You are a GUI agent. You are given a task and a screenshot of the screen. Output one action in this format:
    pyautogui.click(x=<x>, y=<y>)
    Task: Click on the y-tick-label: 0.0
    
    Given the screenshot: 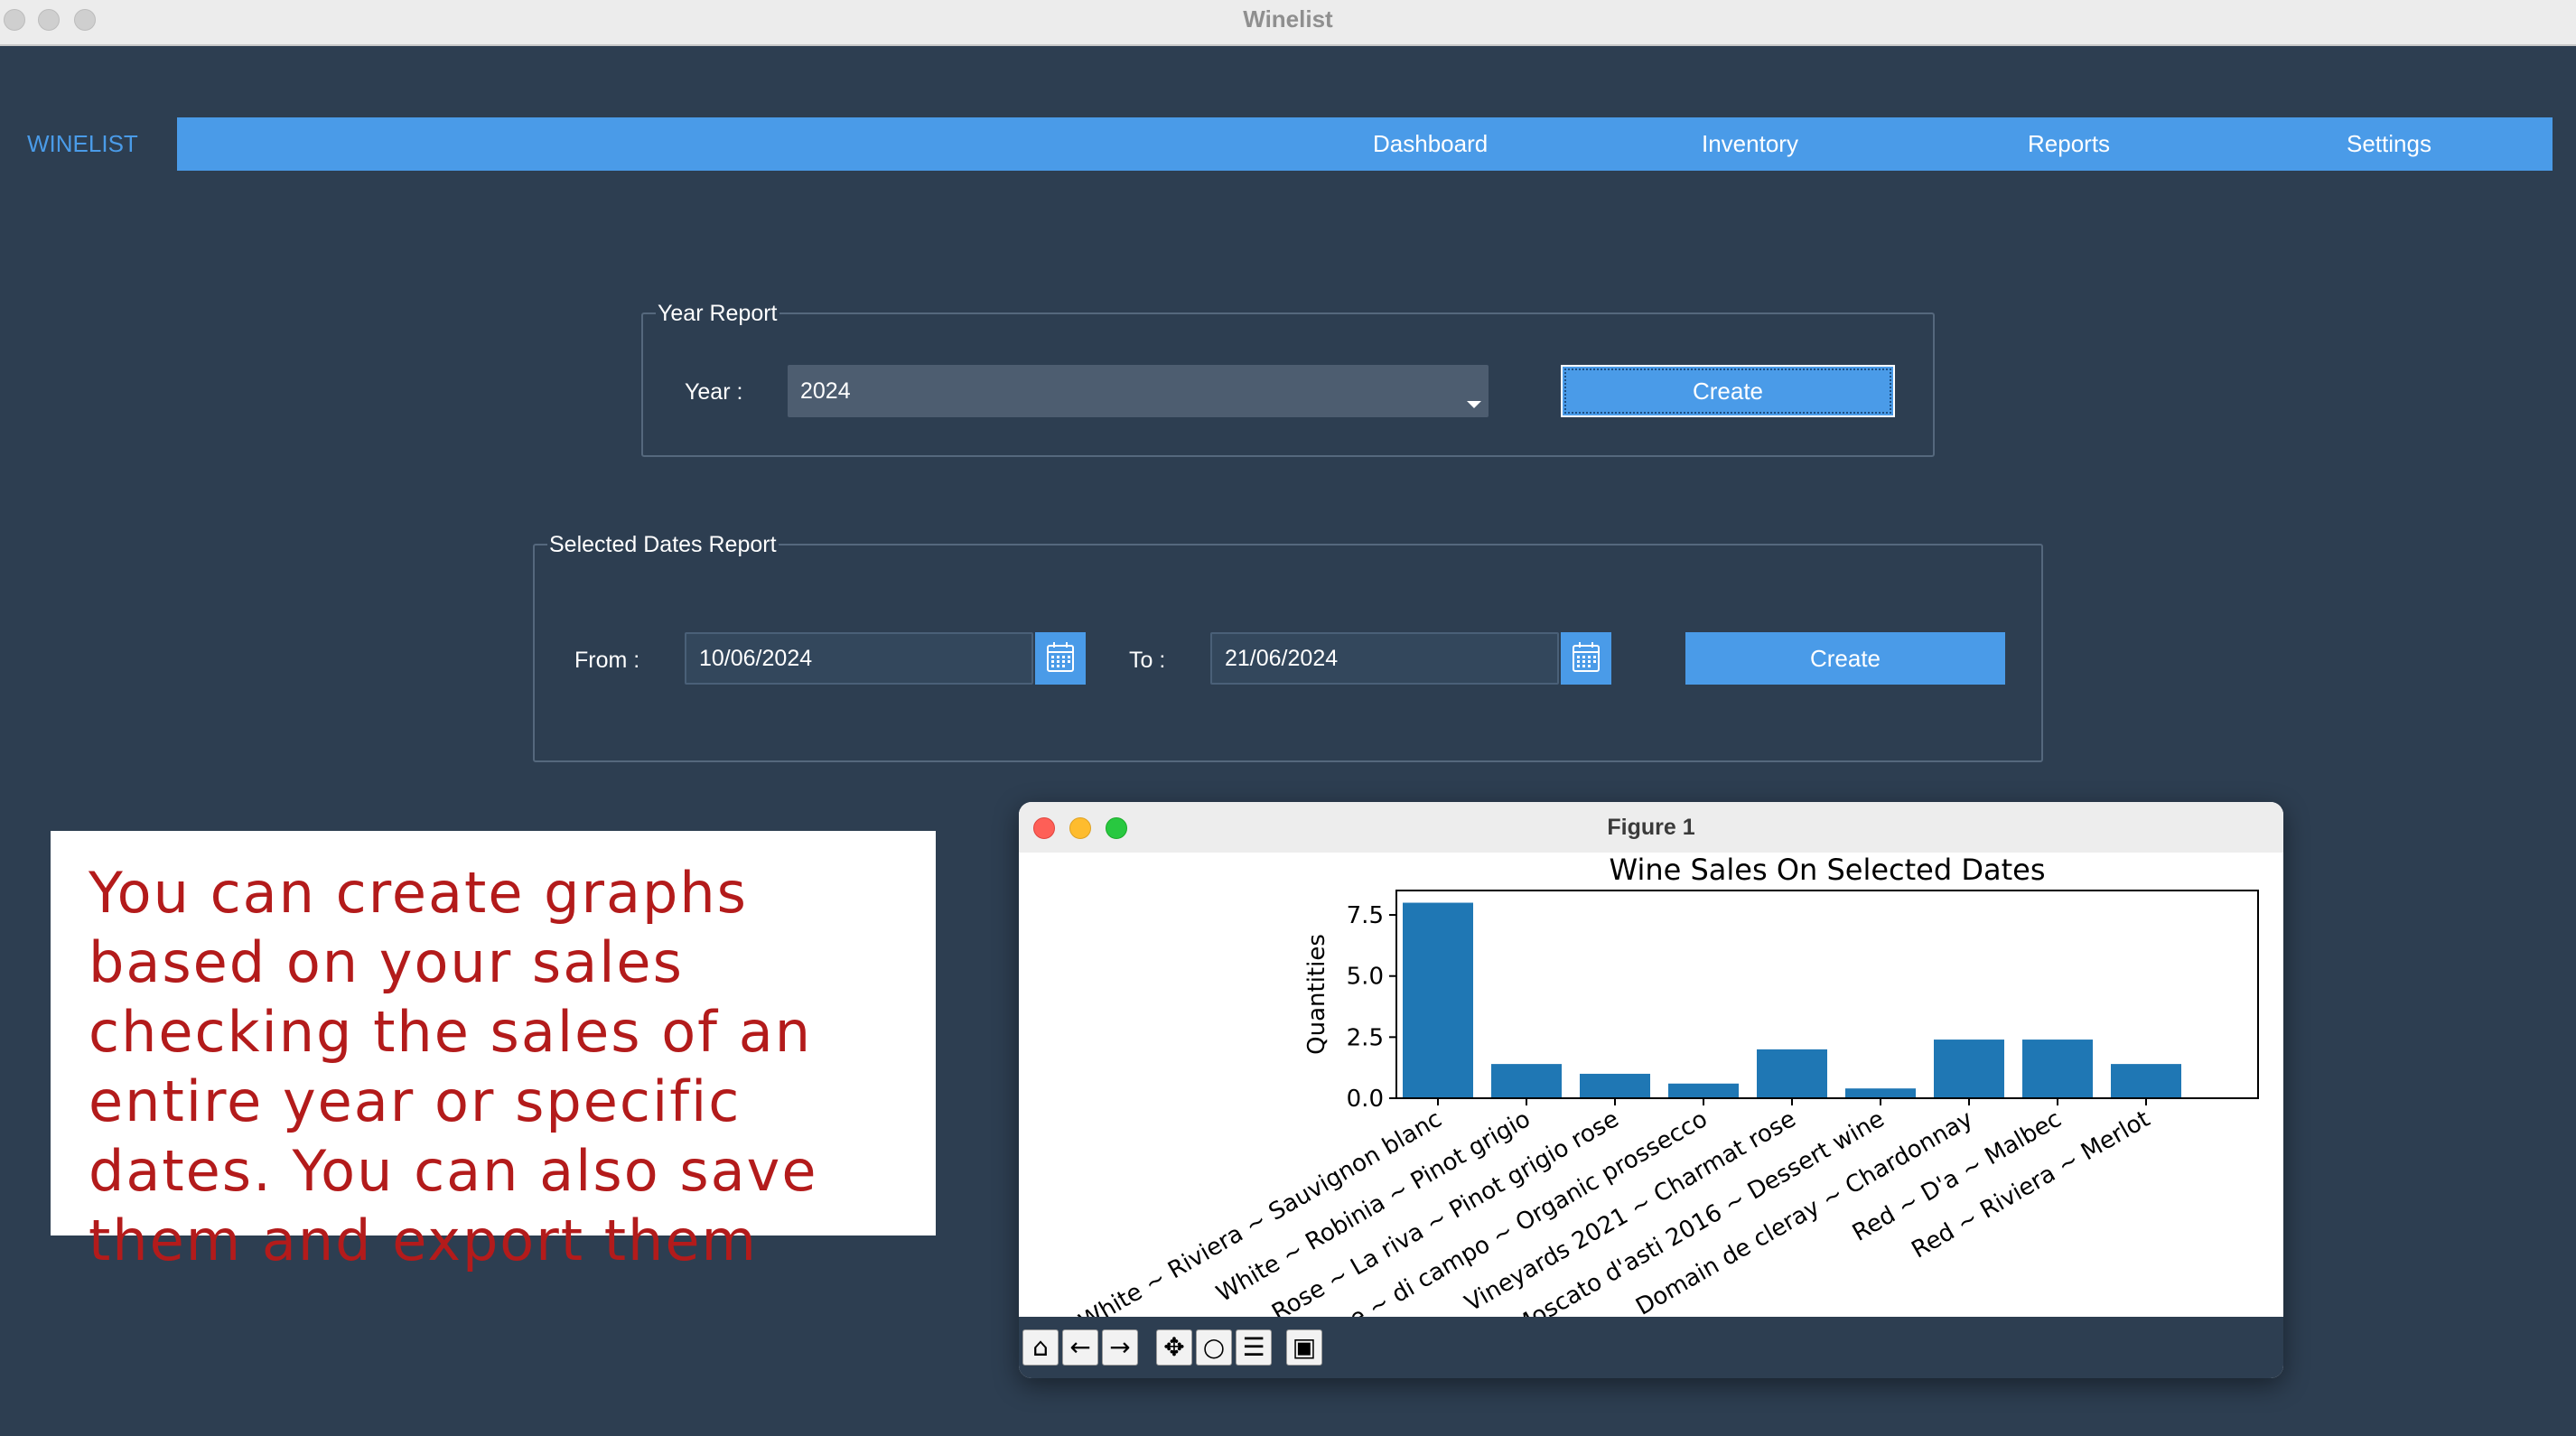 What is the action you would take?
    pyautogui.click(x=1365, y=1099)
    